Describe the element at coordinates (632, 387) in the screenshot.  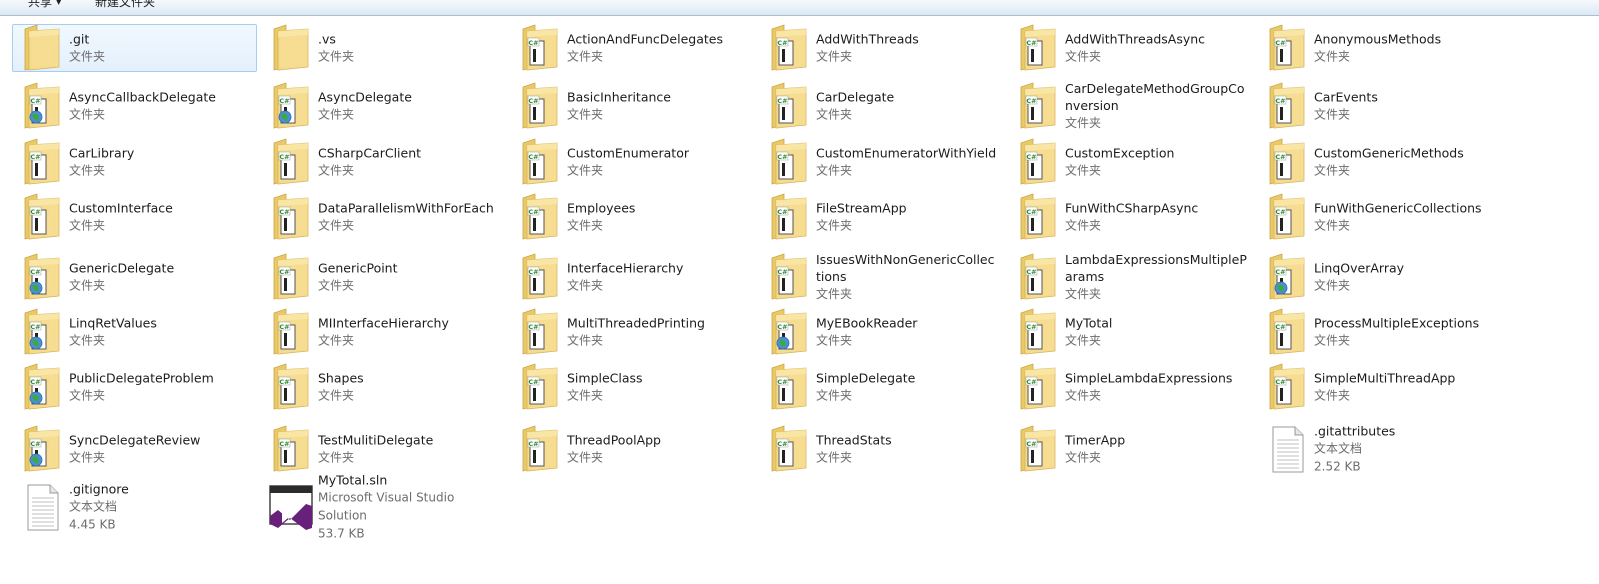
I see `file-item: C# SimpleClass 文件夹` at that location.